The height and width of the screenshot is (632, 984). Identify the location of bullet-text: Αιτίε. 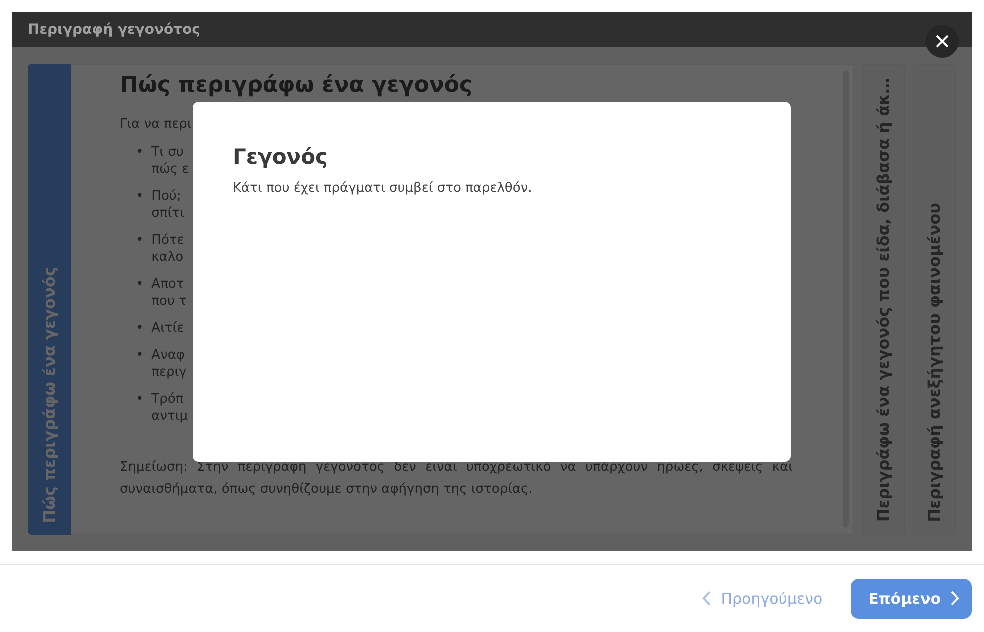
(168, 328).